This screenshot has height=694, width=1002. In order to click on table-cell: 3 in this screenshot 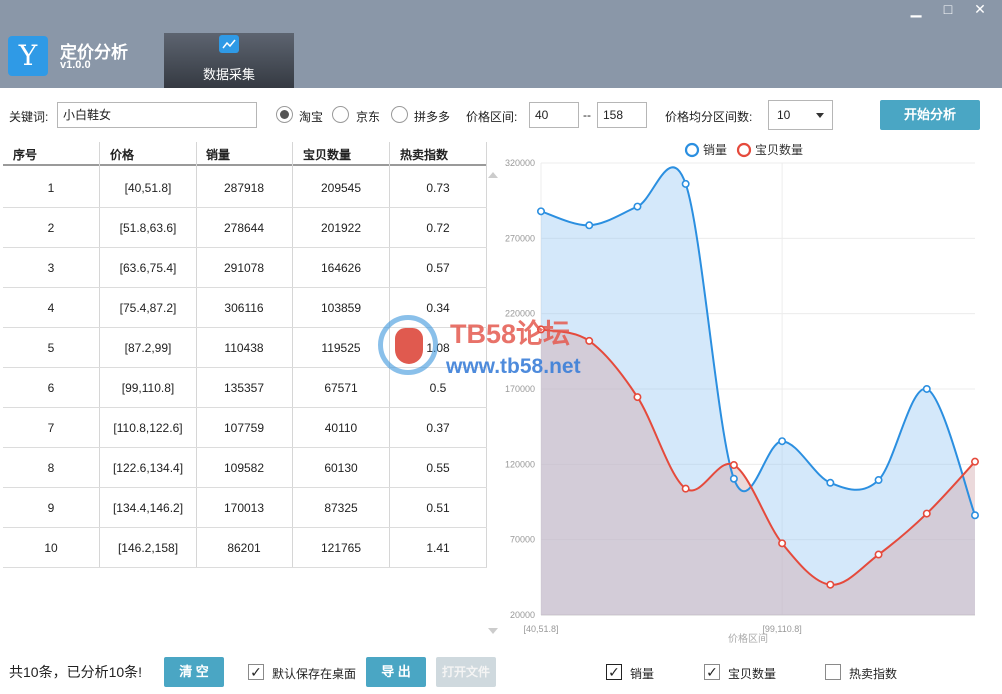, I will do `click(51, 268)`.